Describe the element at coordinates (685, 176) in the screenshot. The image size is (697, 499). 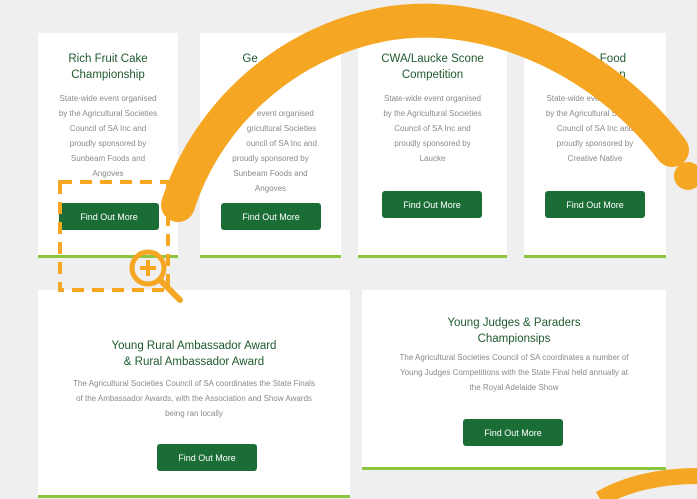
I see `orange-blob-right` at that location.